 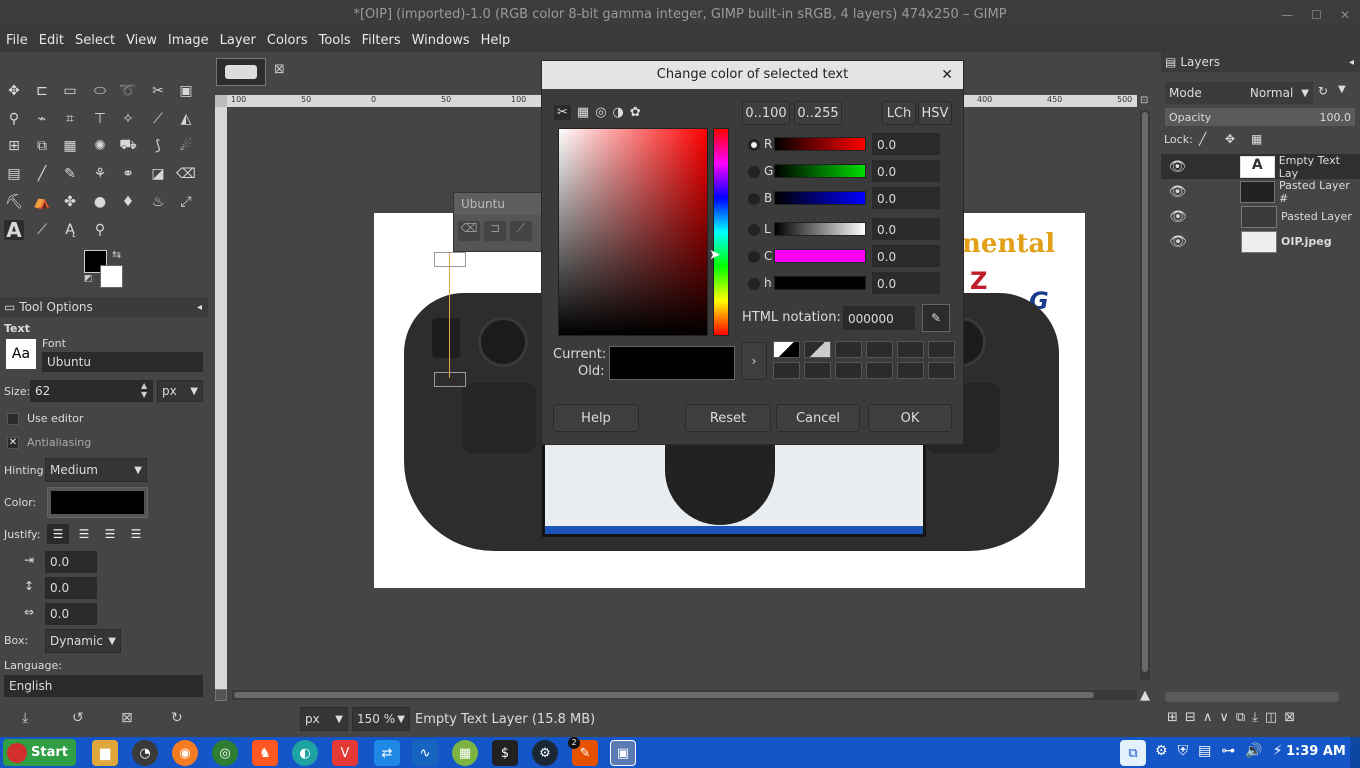 What do you see at coordinates (21, 354) in the screenshot?
I see `font-preview-button: Aa` at bounding box center [21, 354].